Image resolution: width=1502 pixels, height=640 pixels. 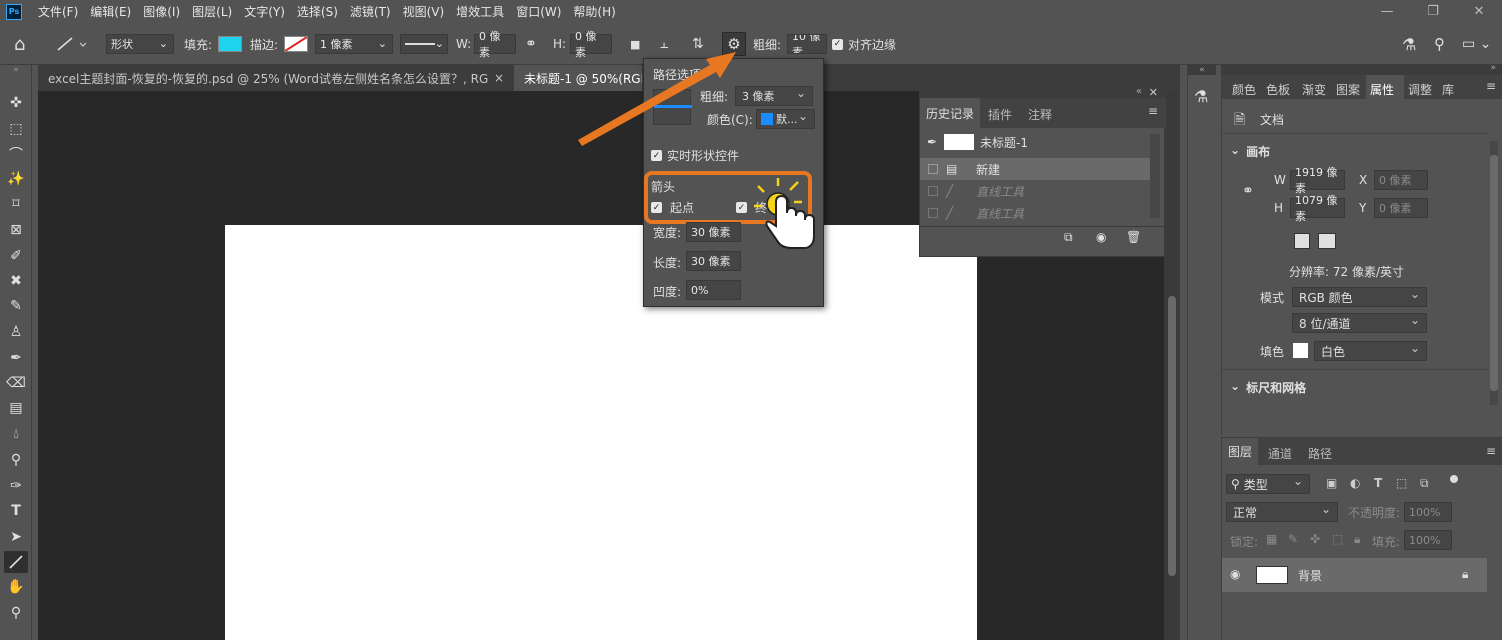 What do you see at coordinates (317, 11) in the screenshot?
I see `menu-select: 选择(S)` at bounding box center [317, 11].